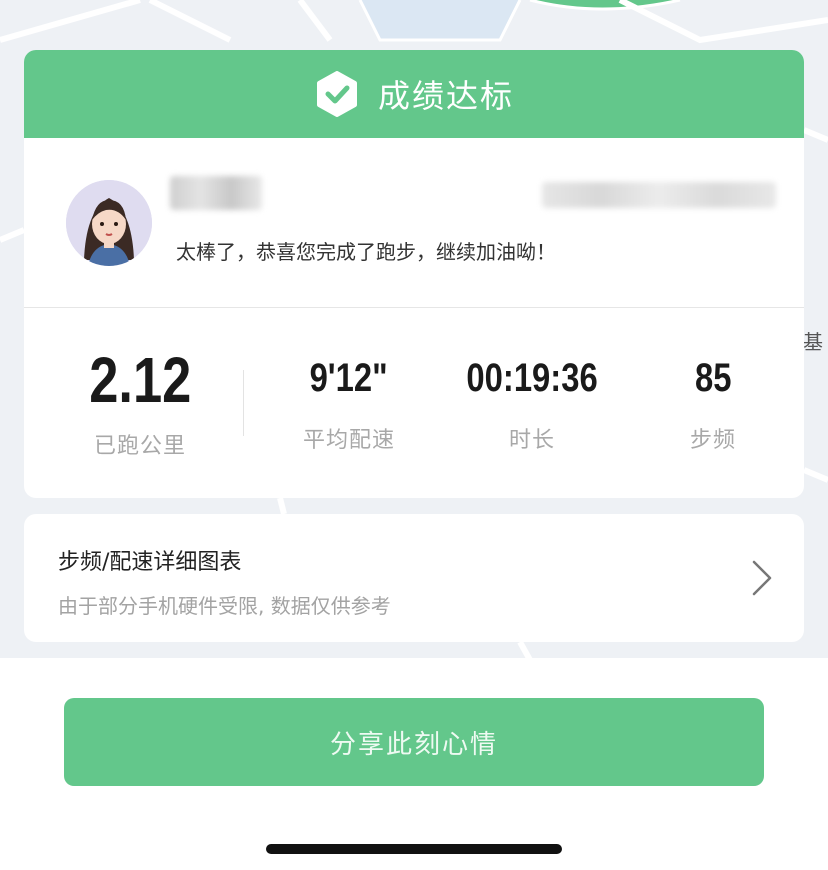  What do you see at coordinates (713, 405) in the screenshot?
I see `stat-cadence: 85 步频` at bounding box center [713, 405].